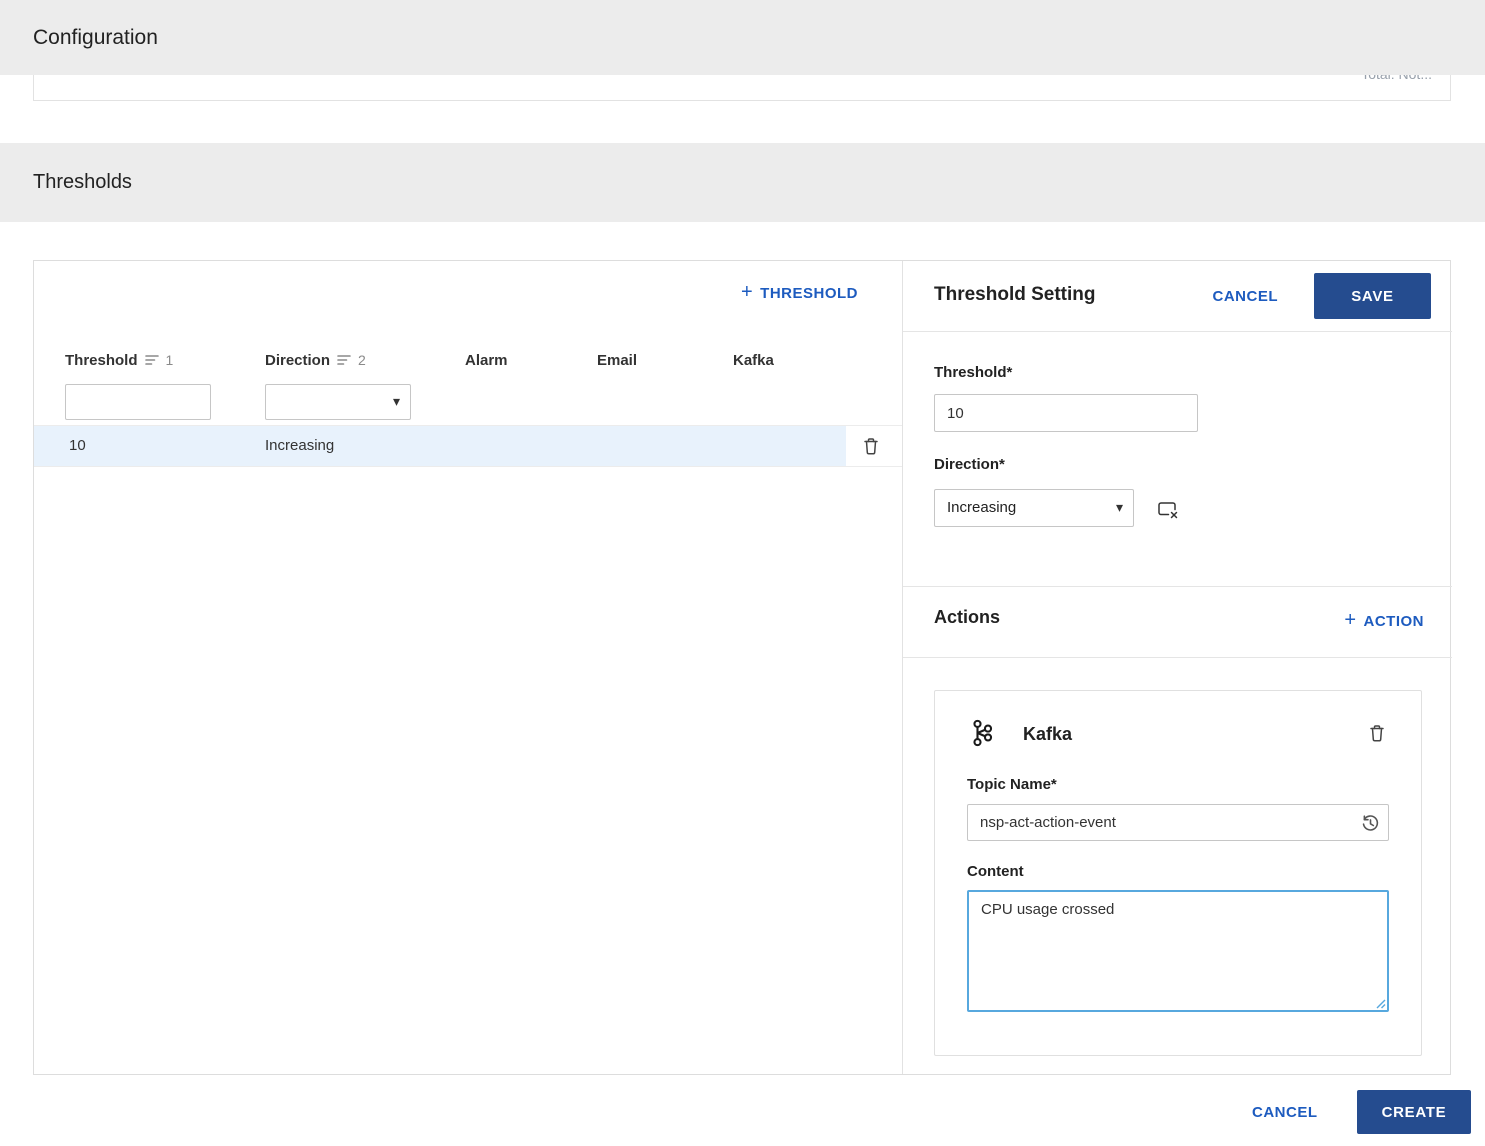 The height and width of the screenshot is (1146, 1485). I want to click on add-threshold-label: THRESHOLD, so click(809, 293).